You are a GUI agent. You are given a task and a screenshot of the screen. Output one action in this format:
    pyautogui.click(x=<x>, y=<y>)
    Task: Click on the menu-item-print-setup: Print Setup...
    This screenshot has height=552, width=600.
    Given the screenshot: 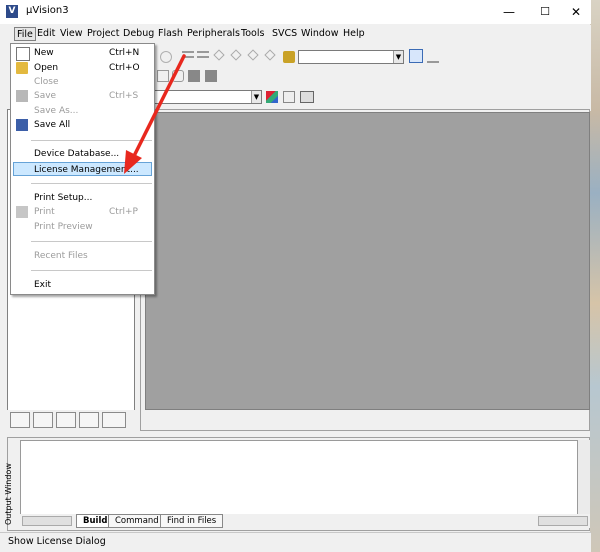 What is the action you would take?
    pyautogui.click(x=82, y=198)
    